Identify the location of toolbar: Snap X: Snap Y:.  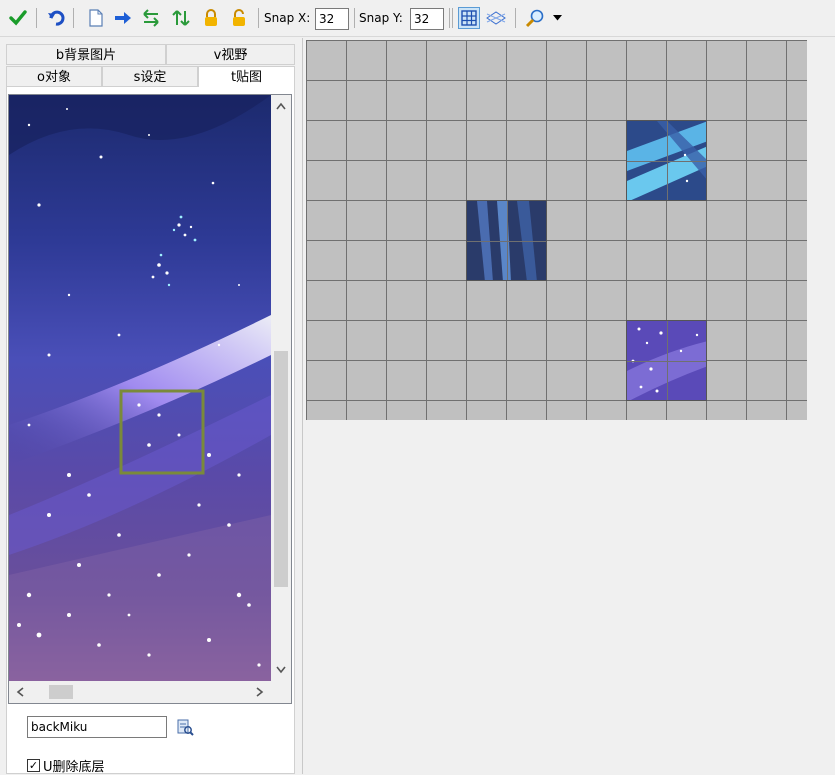
(417, 18).